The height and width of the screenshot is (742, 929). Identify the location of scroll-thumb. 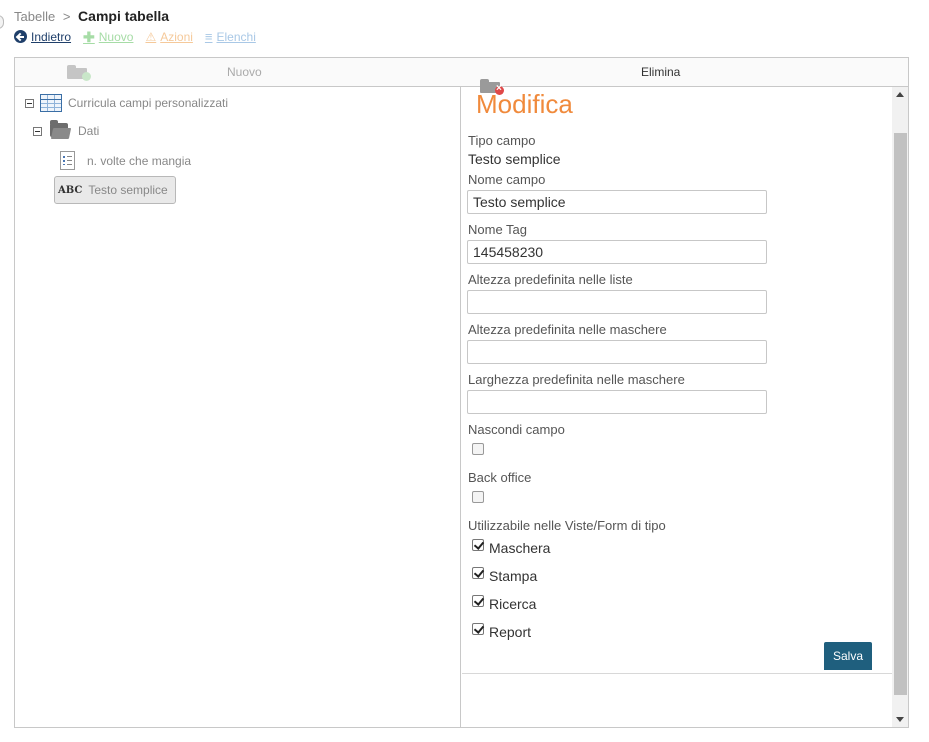
(900, 414).